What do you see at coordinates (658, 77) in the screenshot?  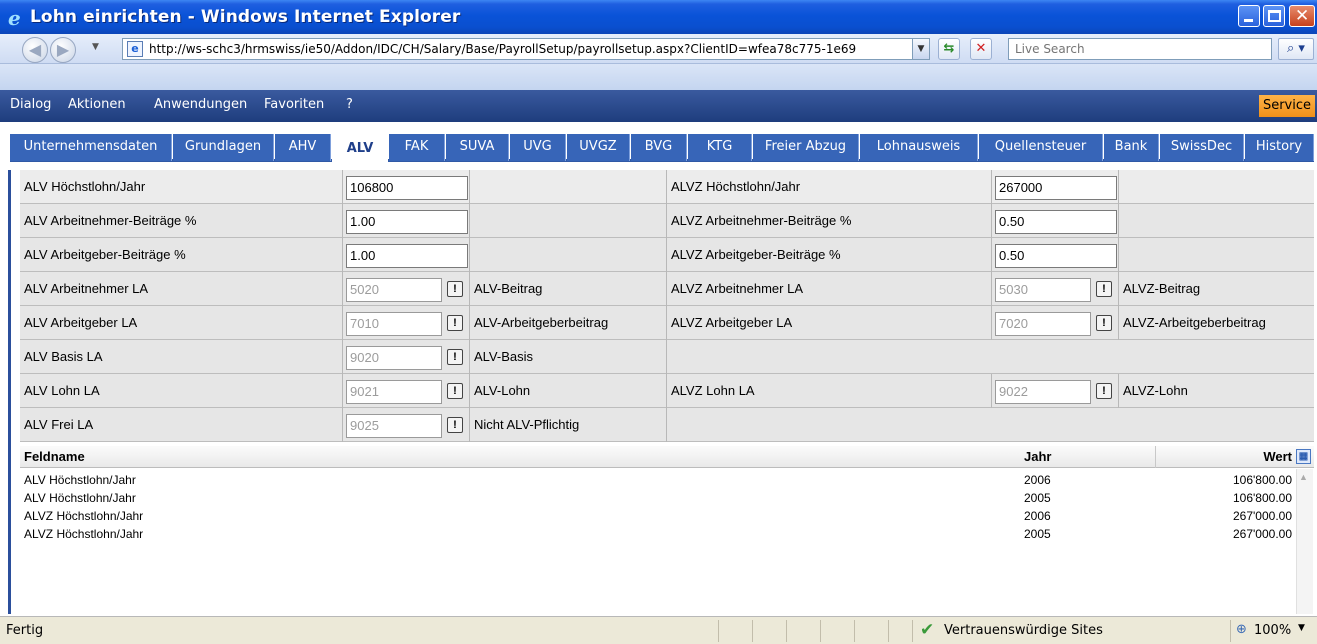 I see `ie-command-bar` at bounding box center [658, 77].